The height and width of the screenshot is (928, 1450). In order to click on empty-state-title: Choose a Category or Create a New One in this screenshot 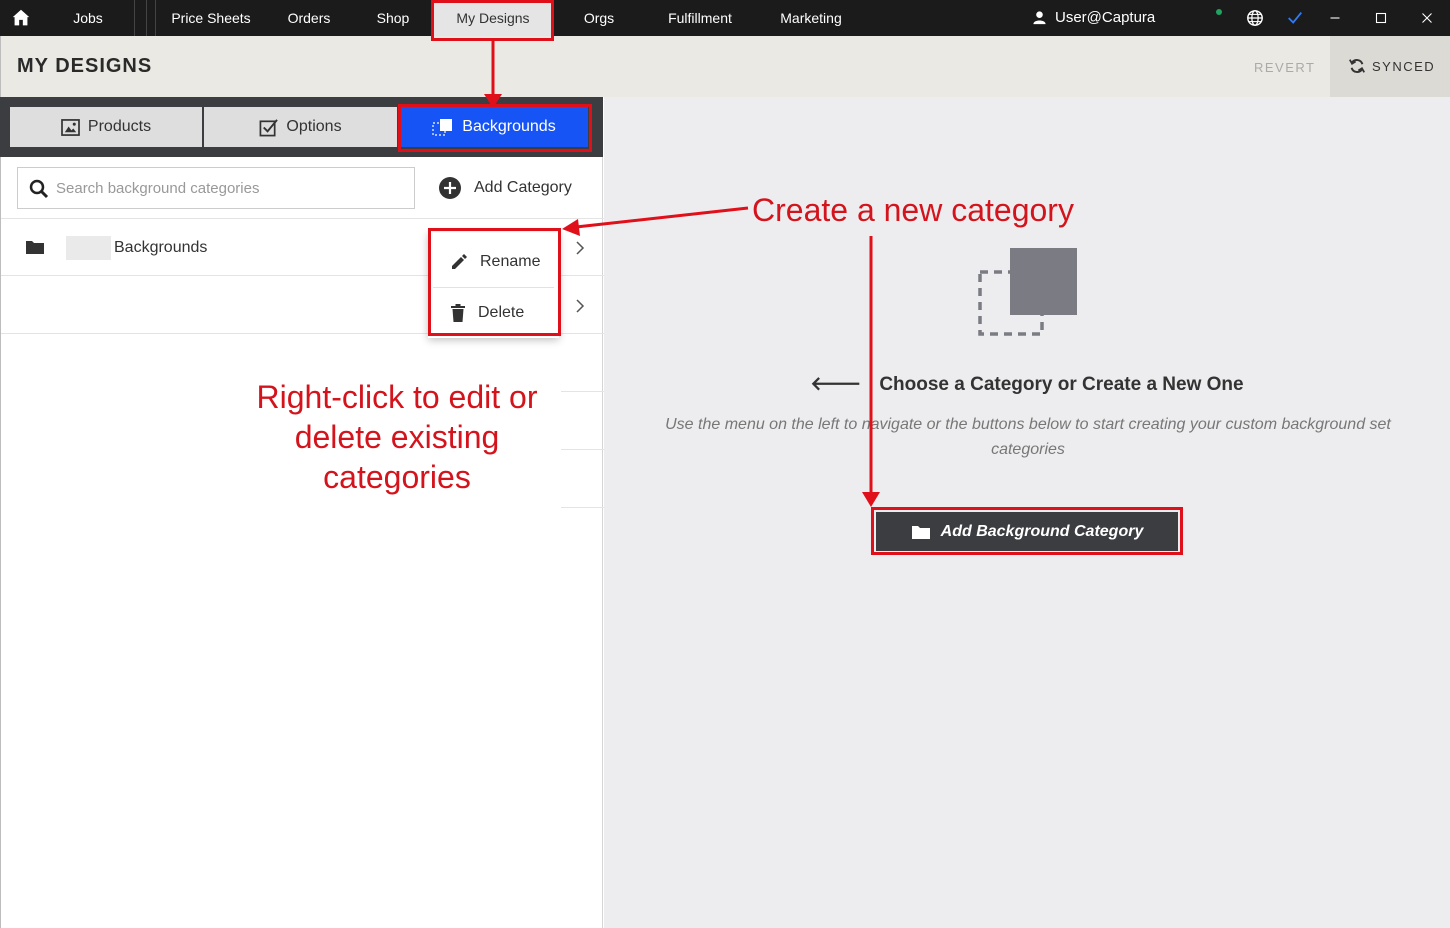, I will do `click(1061, 384)`.